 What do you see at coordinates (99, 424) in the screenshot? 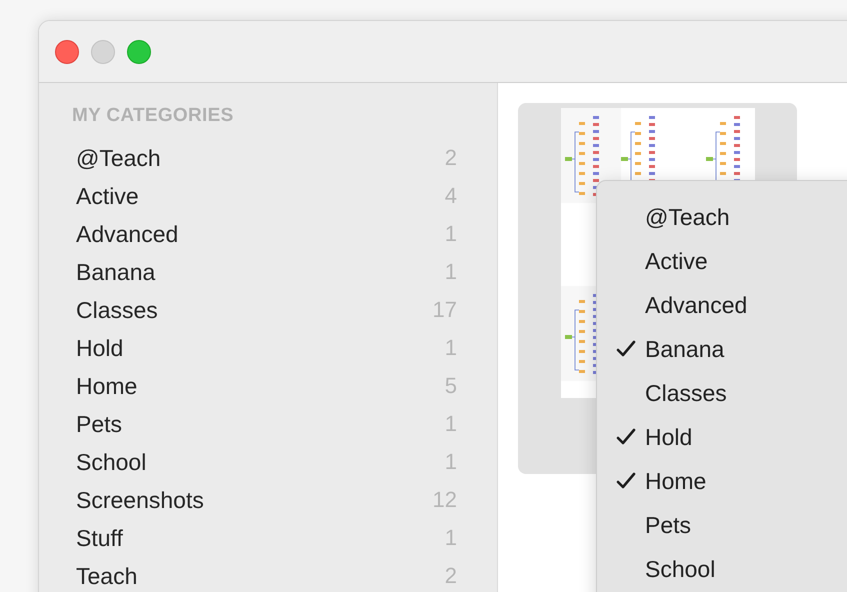
I see `category-name: Pets` at bounding box center [99, 424].